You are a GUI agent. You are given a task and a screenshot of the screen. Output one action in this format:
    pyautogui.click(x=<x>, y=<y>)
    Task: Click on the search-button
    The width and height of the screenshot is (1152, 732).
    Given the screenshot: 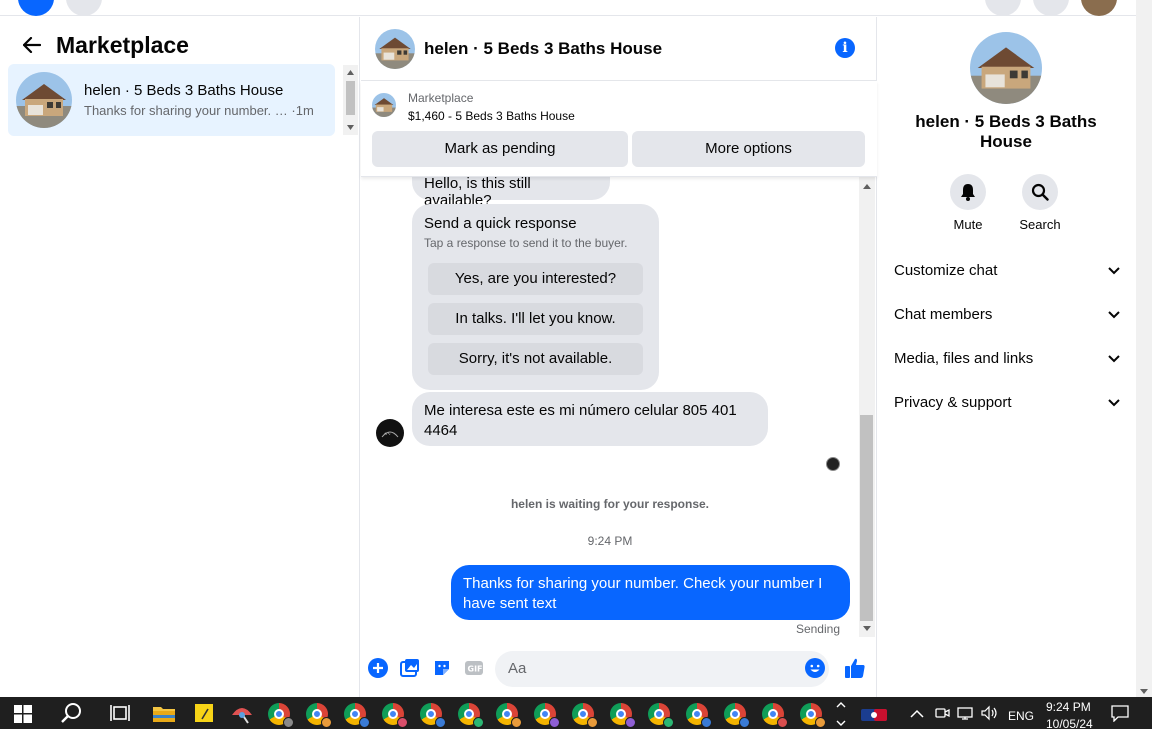 What is the action you would take?
    pyautogui.click(x=84, y=8)
    